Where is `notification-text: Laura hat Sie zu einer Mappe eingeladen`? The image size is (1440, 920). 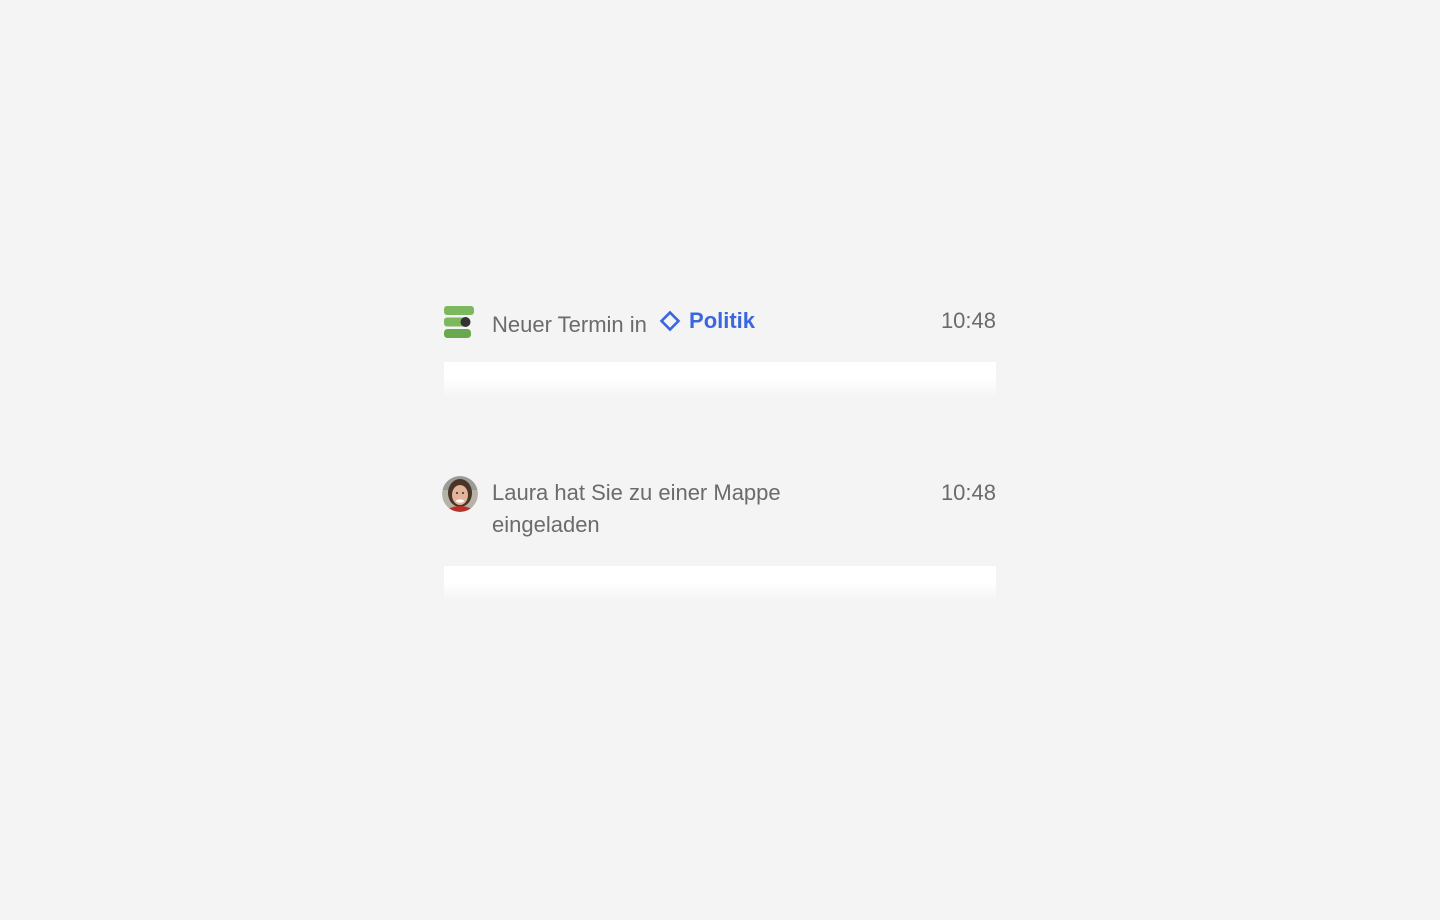 notification-text: Laura hat Sie zu einer Mappe eingeladen is located at coordinates (692, 505).